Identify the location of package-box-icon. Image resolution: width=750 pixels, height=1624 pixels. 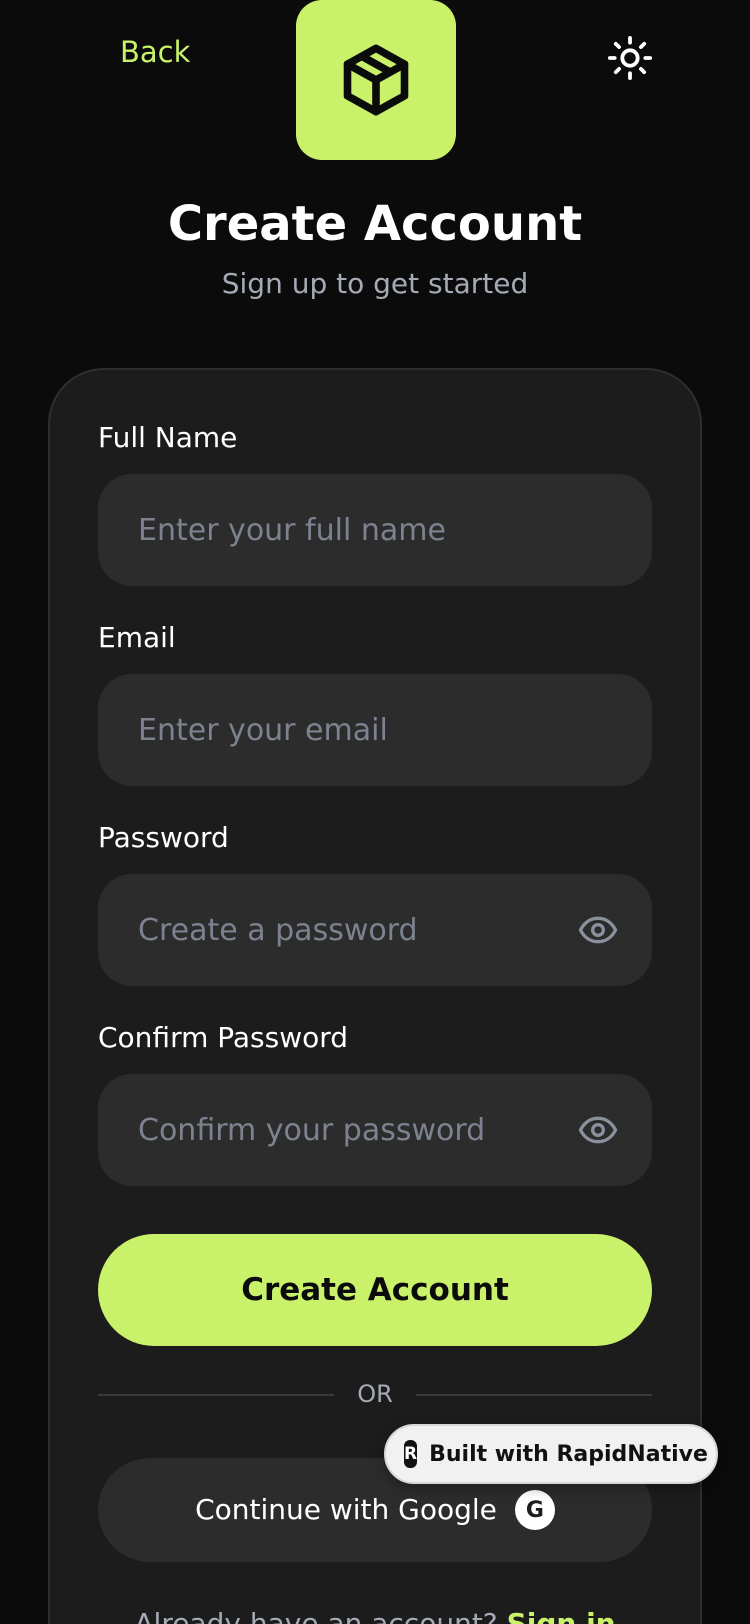
(376, 80).